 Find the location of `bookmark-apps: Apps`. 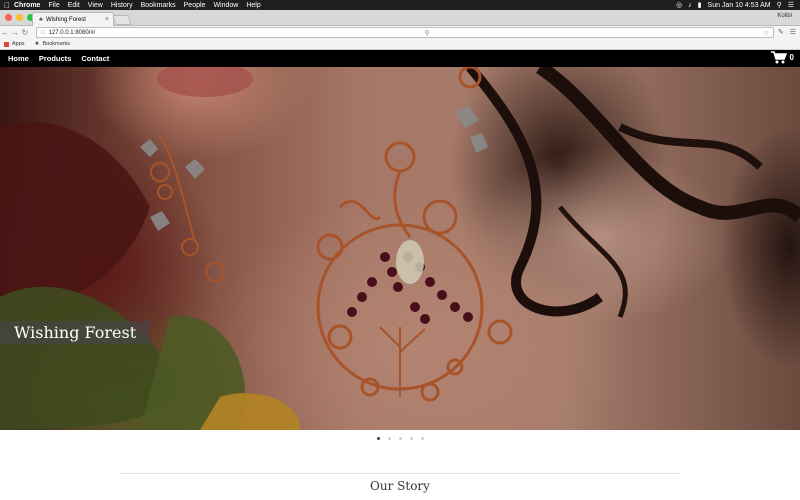

bookmark-apps: Apps is located at coordinates (14, 44).